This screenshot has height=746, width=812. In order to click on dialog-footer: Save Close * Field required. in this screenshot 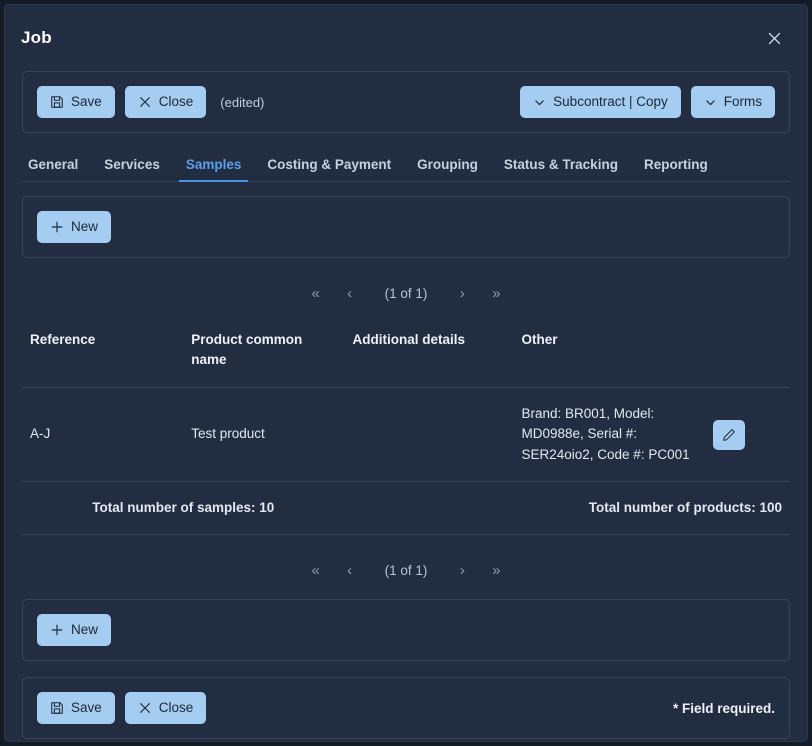, I will do `click(406, 708)`.